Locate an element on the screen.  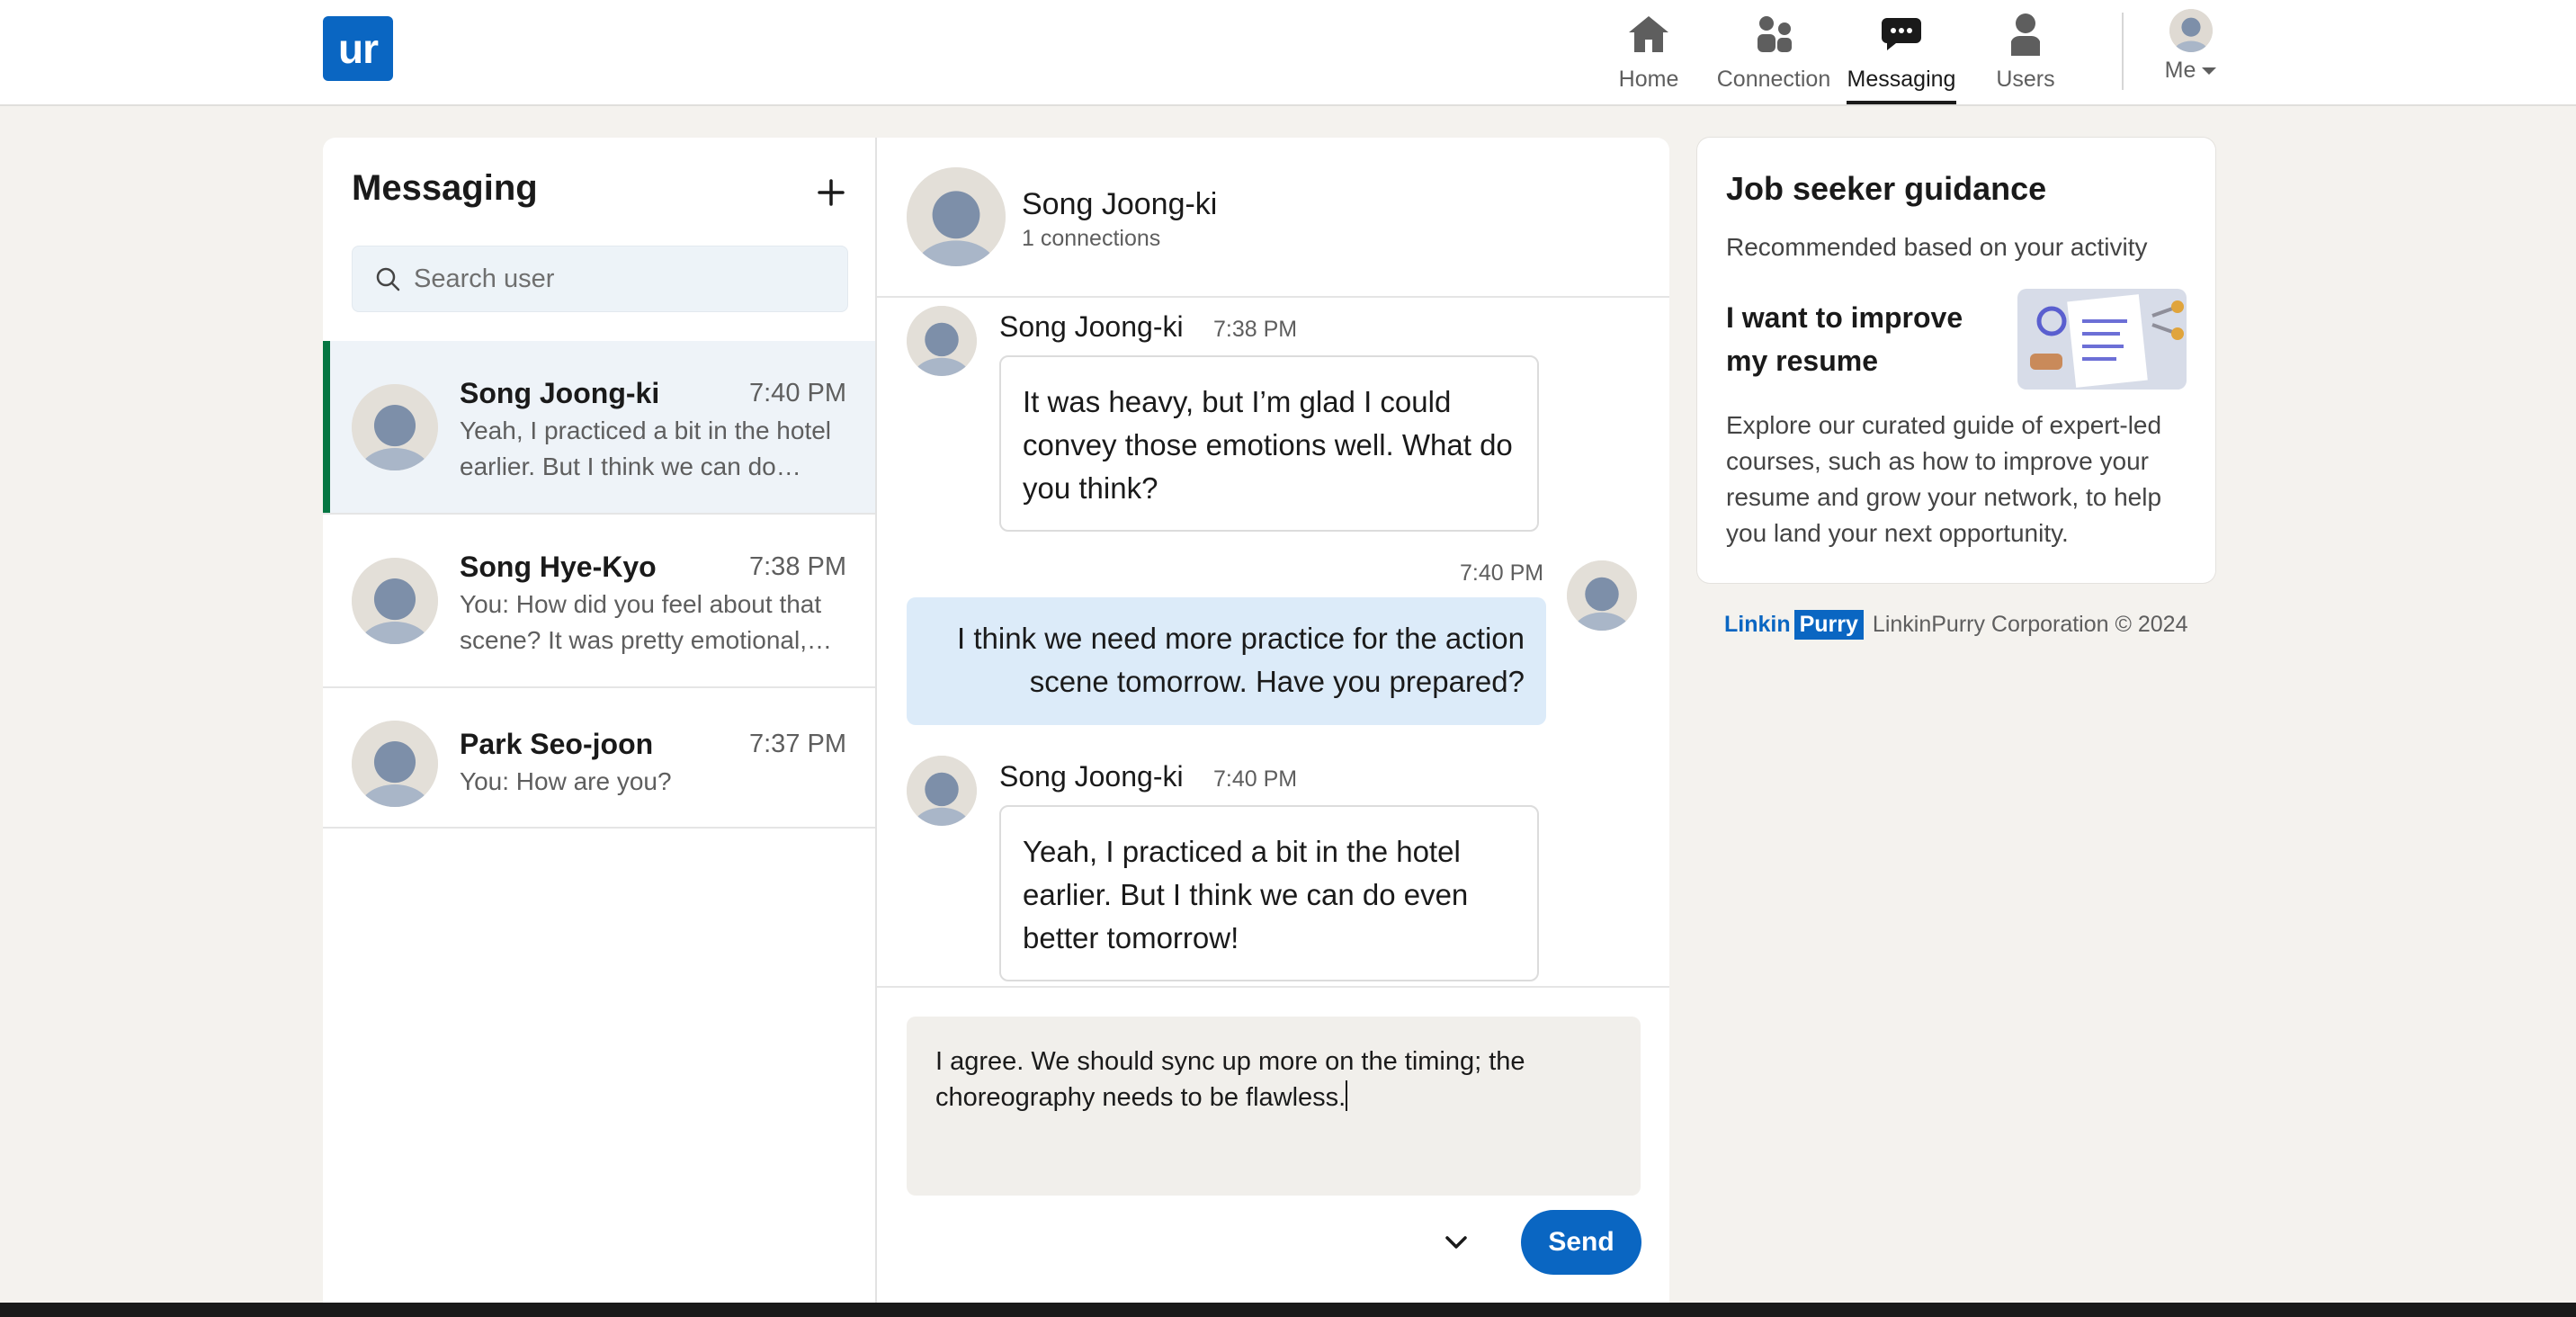
conversation-time: 7:37 PM is located at coordinates (797, 744).